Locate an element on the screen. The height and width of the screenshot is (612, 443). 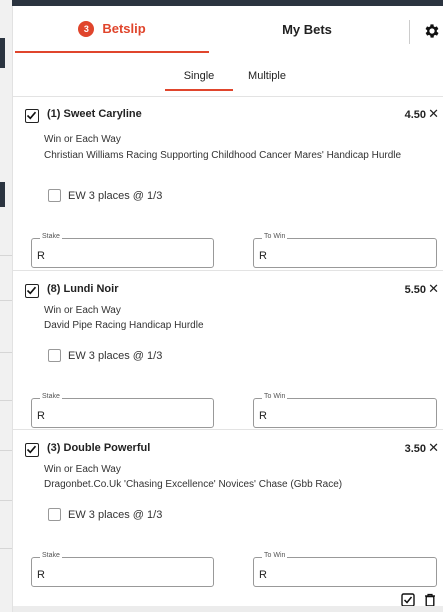
selection-odds: 4.50 is located at coordinates (415, 115).